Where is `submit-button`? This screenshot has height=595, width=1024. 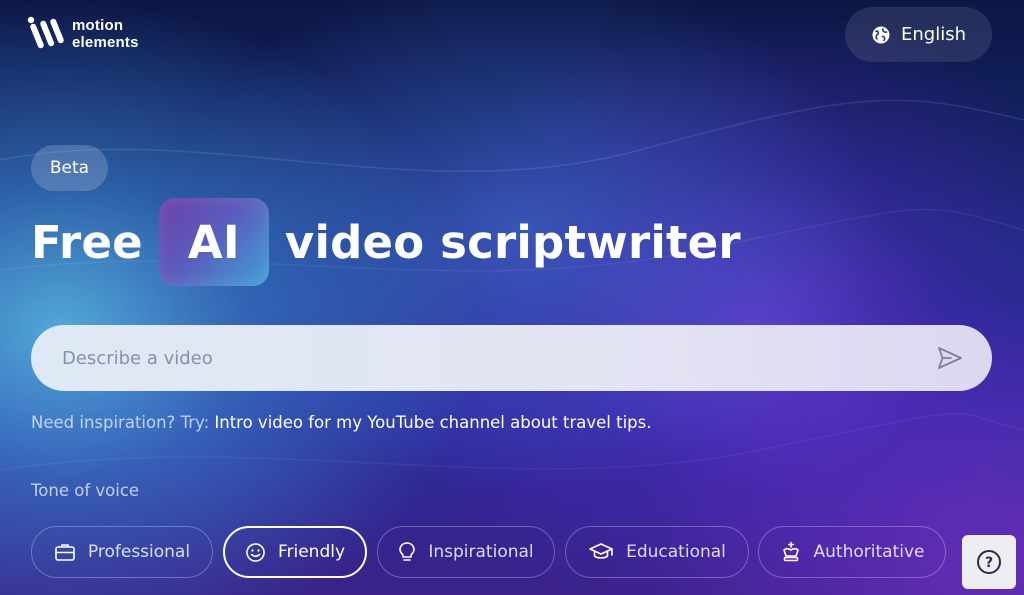 submit-button is located at coordinates (950, 358).